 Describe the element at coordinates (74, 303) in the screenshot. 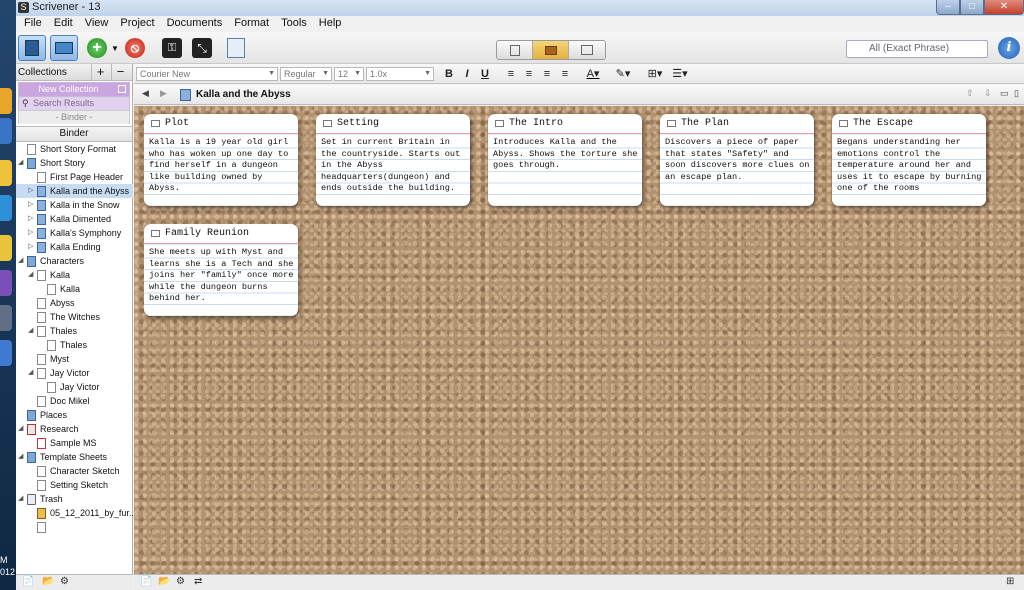

I see `binder-item: Abyss` at that location.